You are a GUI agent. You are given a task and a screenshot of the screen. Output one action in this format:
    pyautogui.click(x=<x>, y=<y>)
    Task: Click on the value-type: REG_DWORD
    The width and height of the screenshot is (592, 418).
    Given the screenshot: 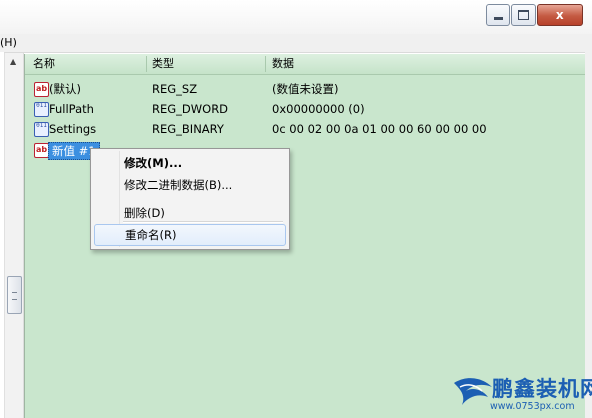 What is the action you would take?
    pyautogui.click(x=190, y=109)
    